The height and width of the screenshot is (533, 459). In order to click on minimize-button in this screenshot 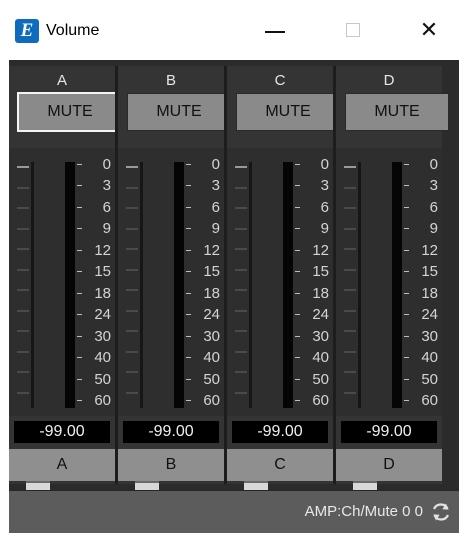, I will do `click(275, 30)`.